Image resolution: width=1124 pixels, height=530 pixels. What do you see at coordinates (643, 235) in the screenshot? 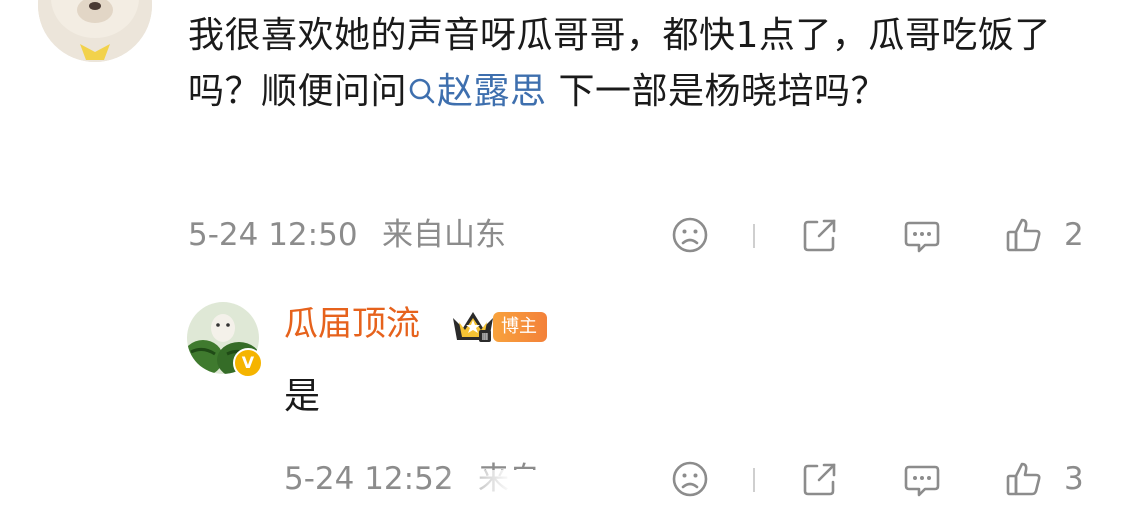
I see `comment-meta-row: 5-24 12:50 来自山东 2` at bounding box center [643, 235].